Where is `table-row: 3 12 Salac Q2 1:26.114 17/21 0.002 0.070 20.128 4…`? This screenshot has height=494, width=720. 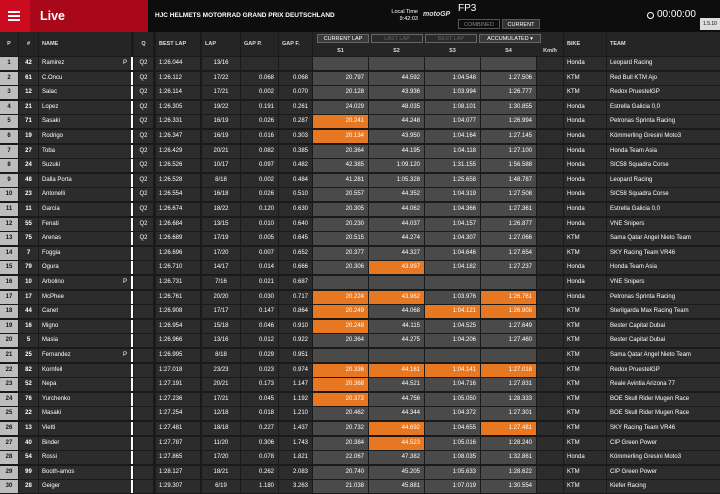
table-row: 3 12 Salac Q2 1:26.114 17/21 0.002 0.070 20.128 4… is located at coordinates (360, 93).